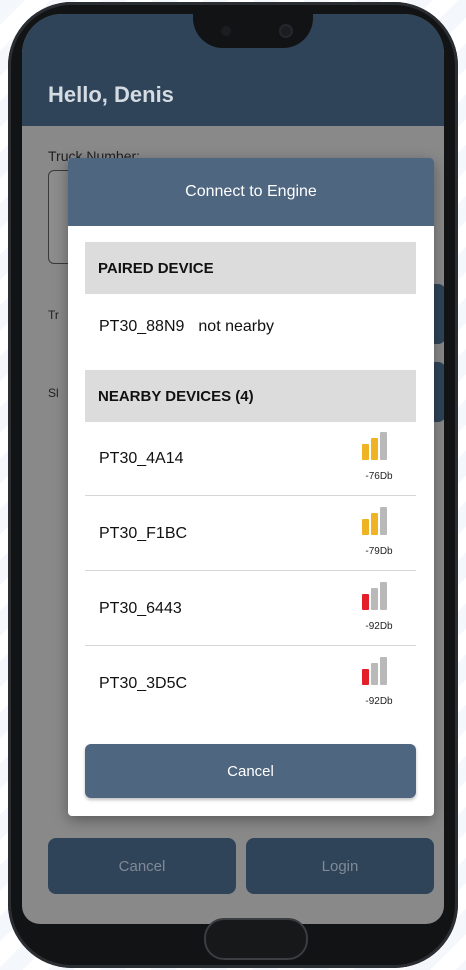 The width and height of the screenshot is (466, 970). I want to click on device-name: PT30_3D5C, so click(143, 683).